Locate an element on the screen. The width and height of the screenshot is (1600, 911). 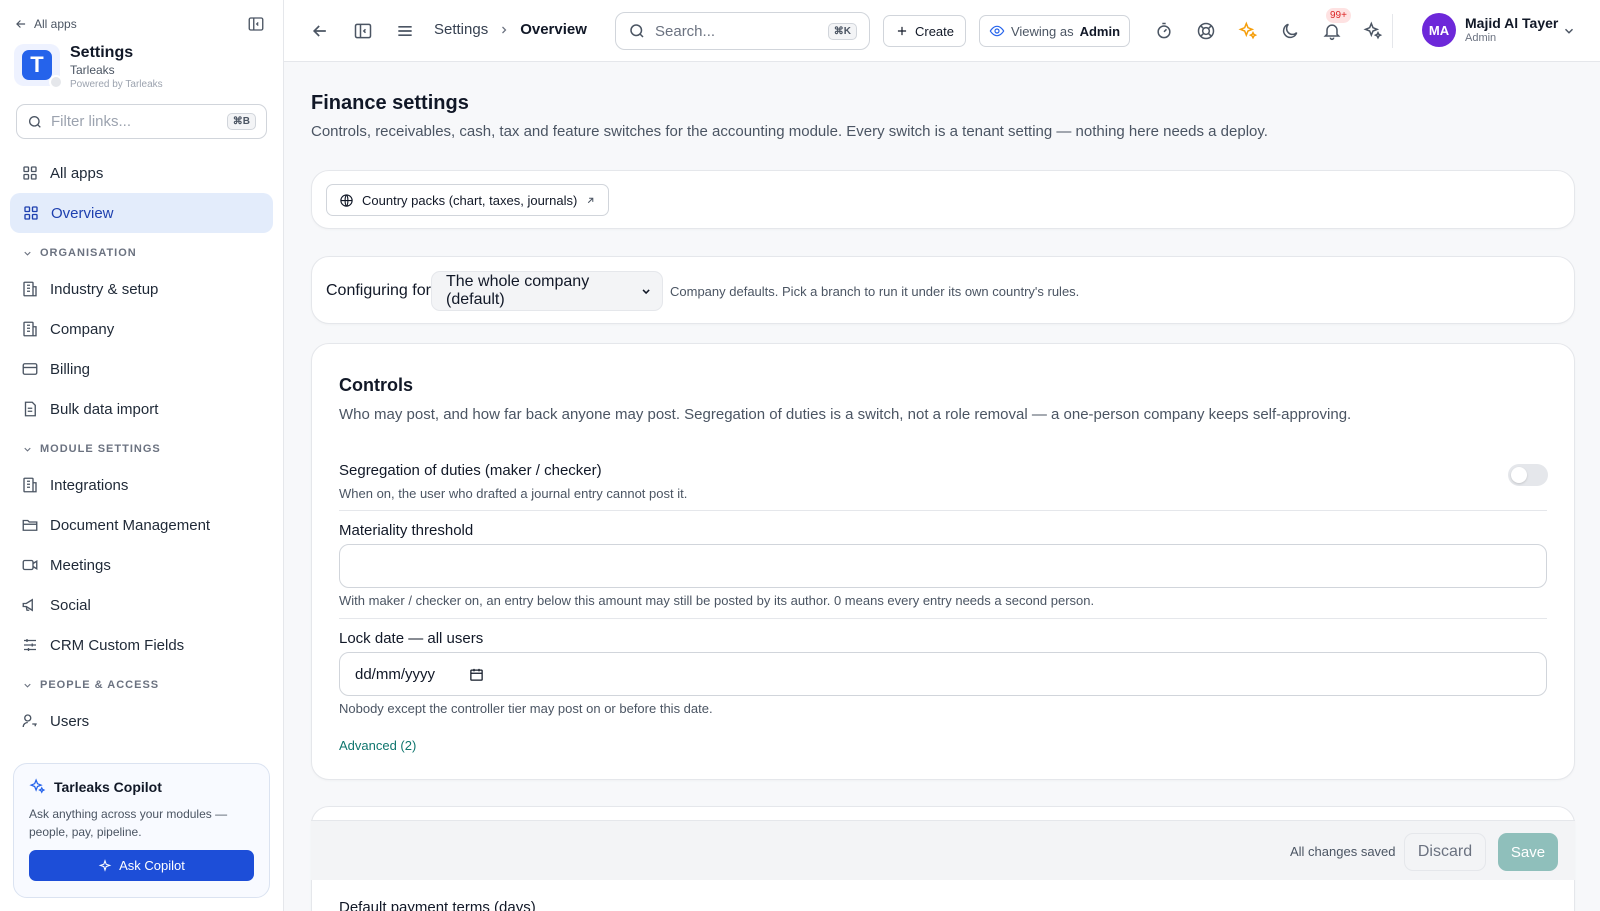
section-people-access: PEOPLE & ACCESS is located at coordinates (141, 685).